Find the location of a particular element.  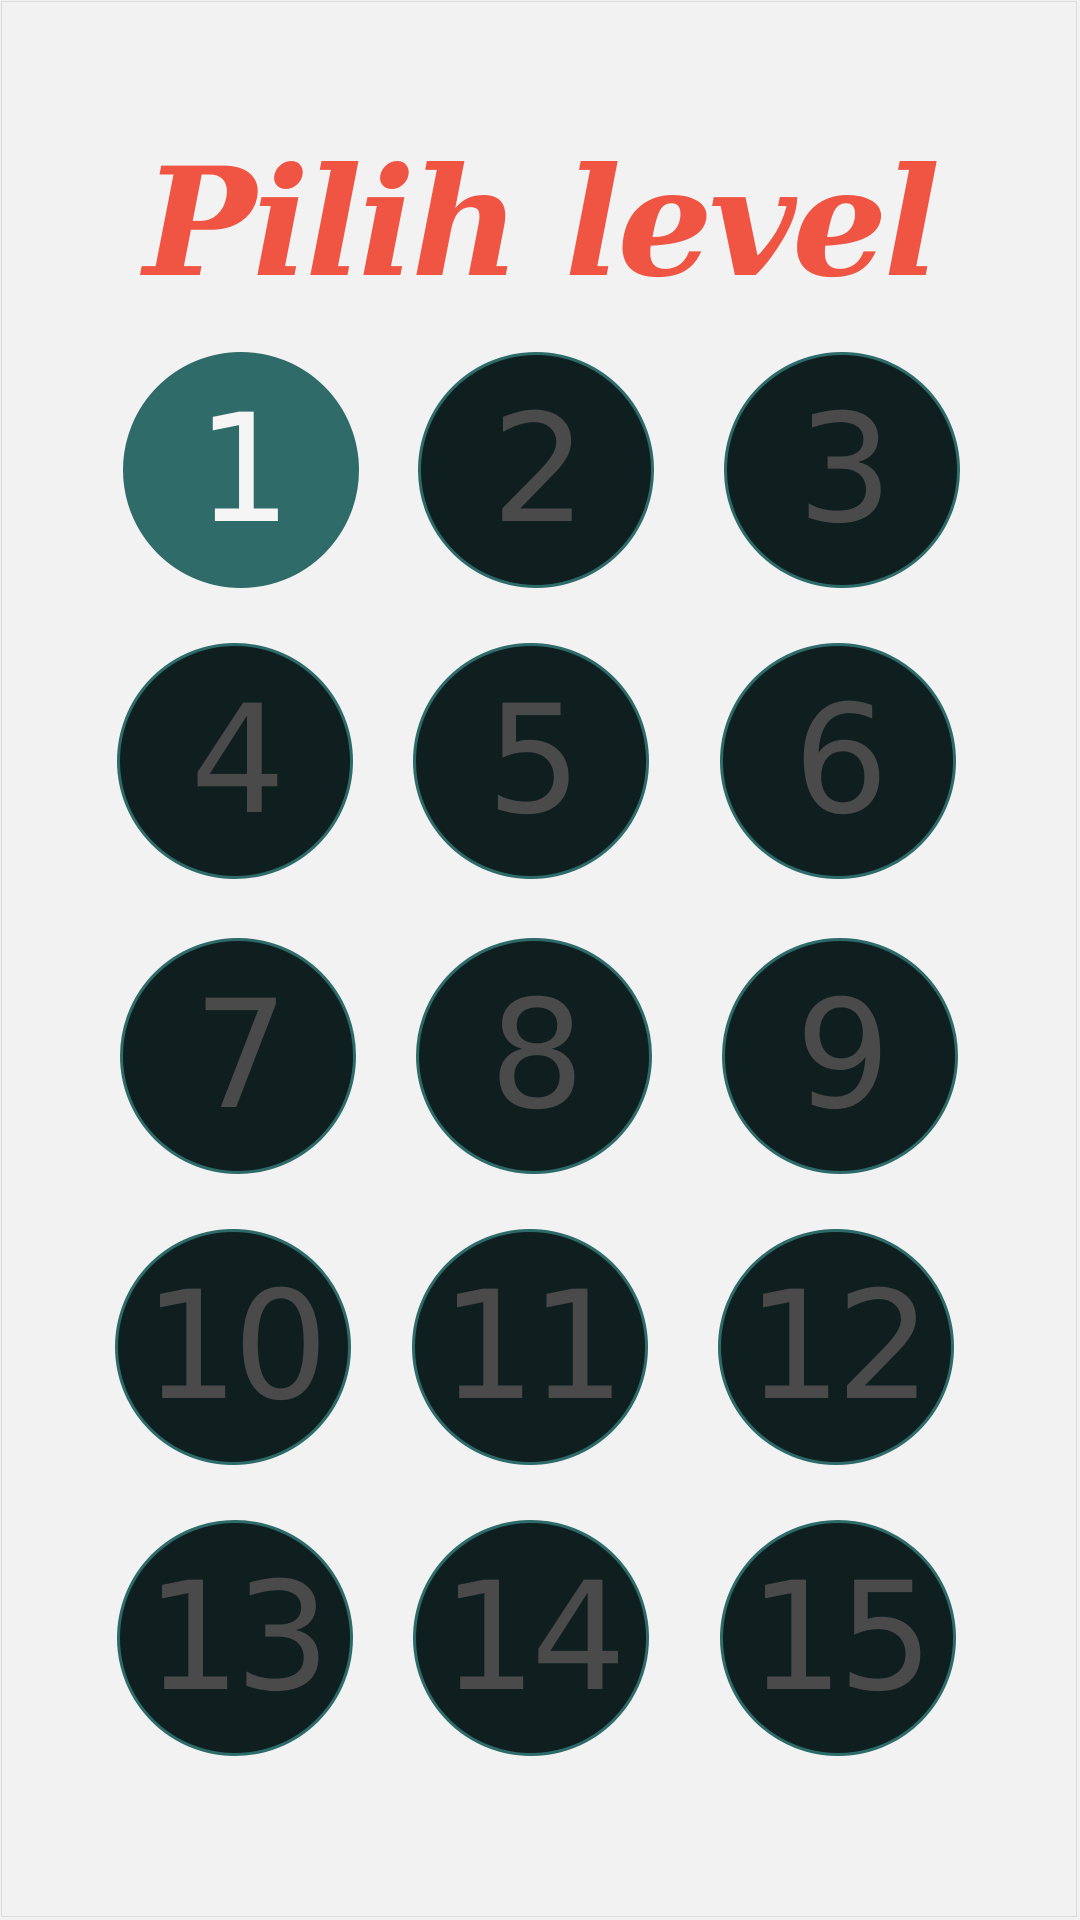

level-button-15: 15 is located at coordinates (838, 1638).